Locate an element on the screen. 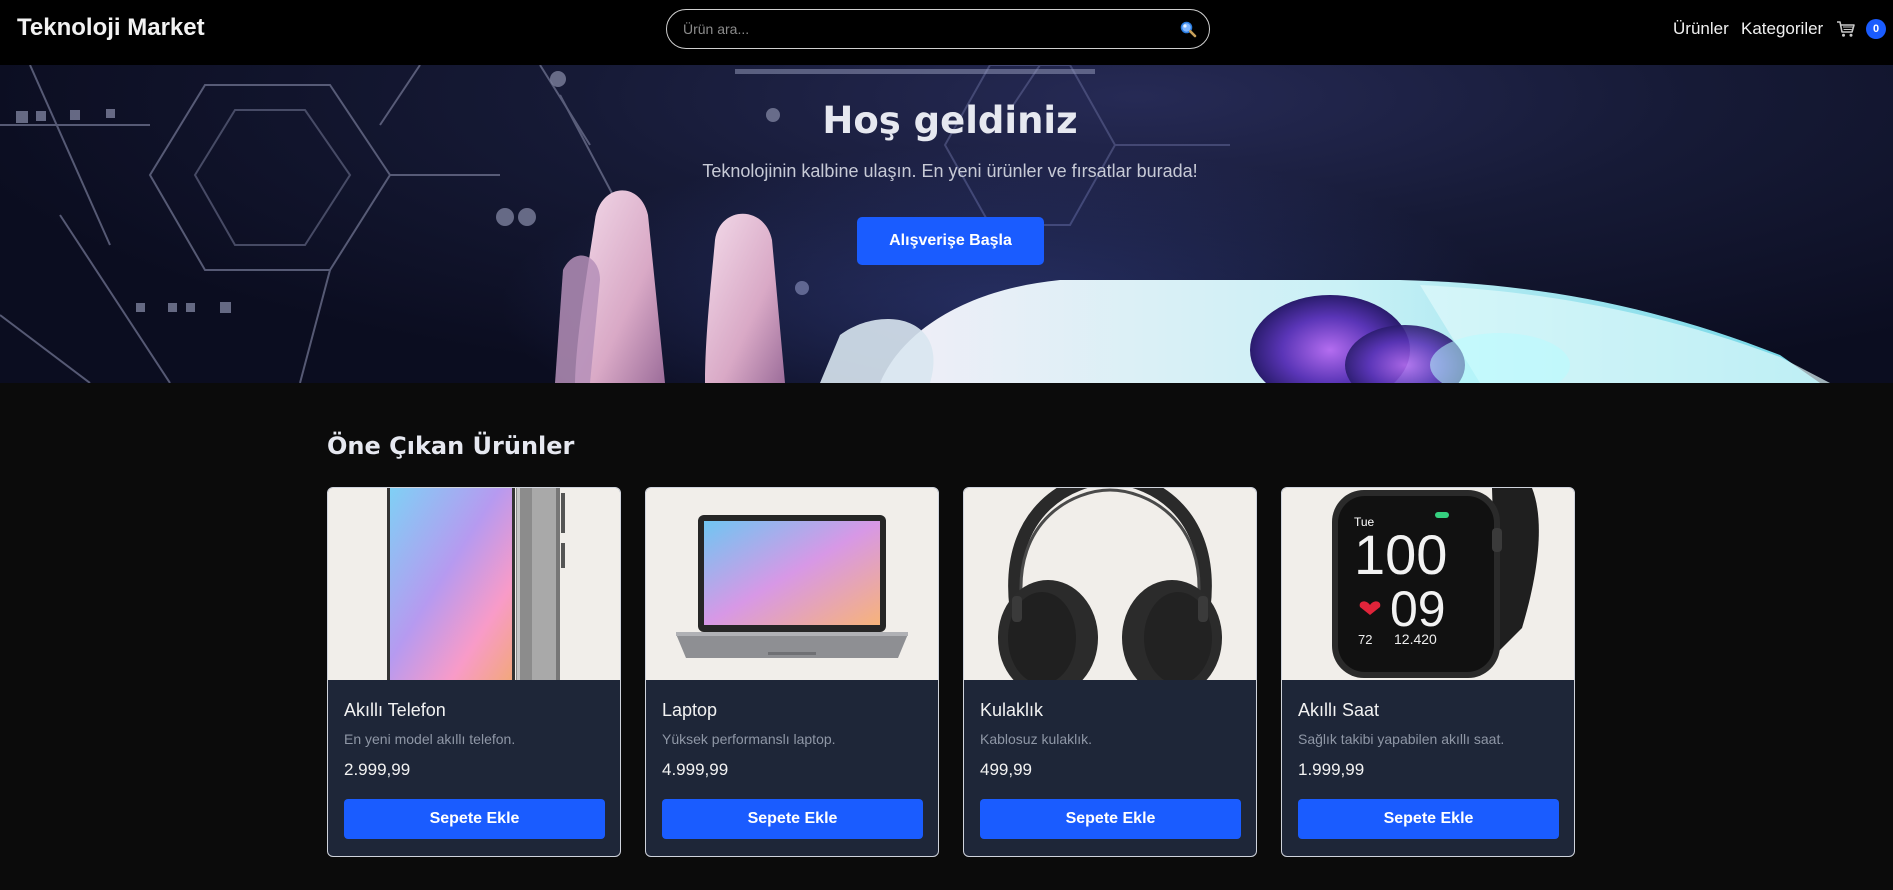 Image resolution: width=1893 pixels, height=890 pixels. product-name: Akıllı Saat is located at coordinates (1339, 710).